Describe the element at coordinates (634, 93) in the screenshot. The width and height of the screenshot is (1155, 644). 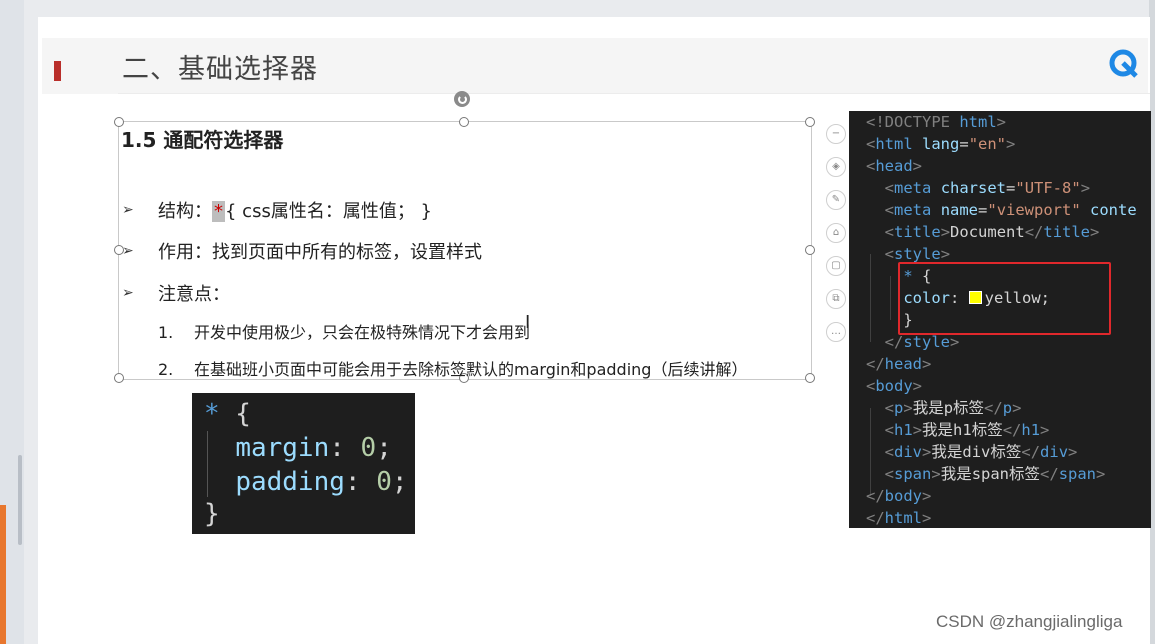
I see `title-divider` at that location.